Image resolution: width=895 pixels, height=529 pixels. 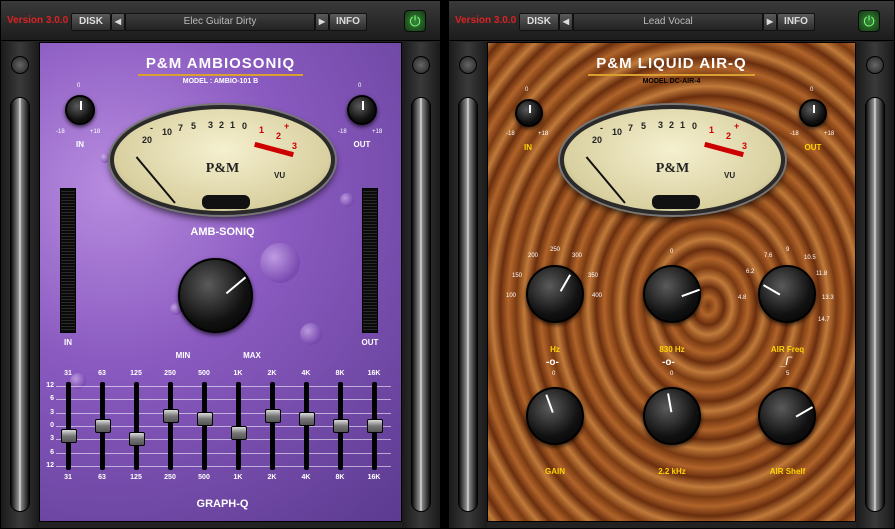 I want to click on band-label-top: 125, so click(x=136, y=373).